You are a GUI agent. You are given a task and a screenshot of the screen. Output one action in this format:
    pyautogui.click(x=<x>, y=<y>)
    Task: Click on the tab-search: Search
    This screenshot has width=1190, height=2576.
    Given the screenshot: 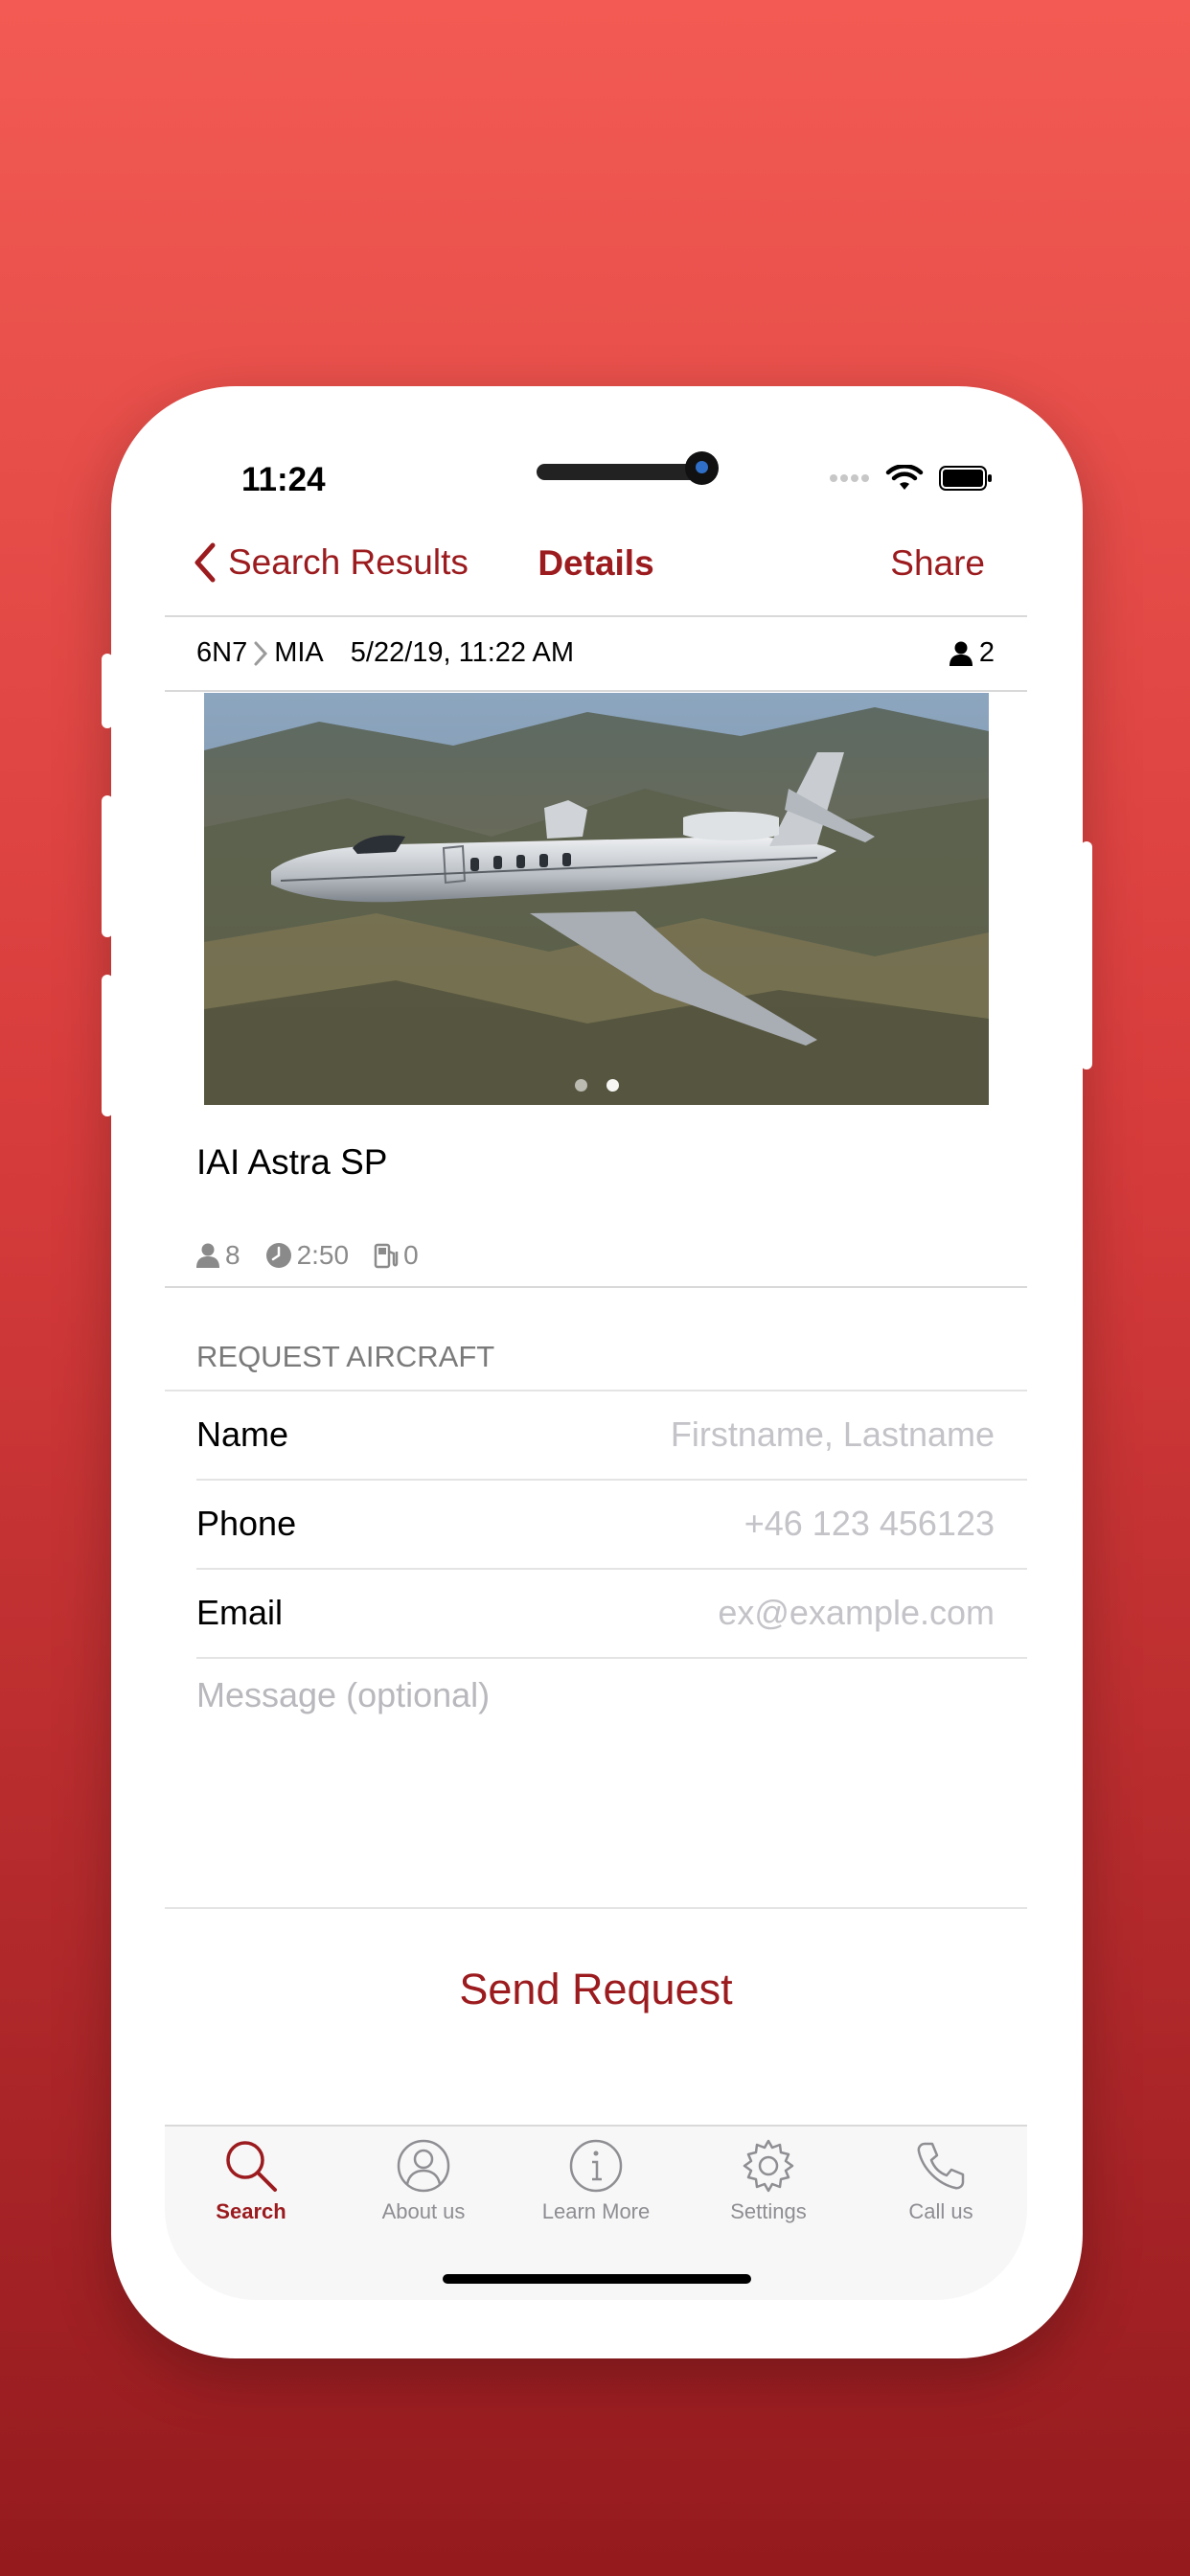 What is the action you would take?
    pyautogui.click(x=251, y=2180)
    